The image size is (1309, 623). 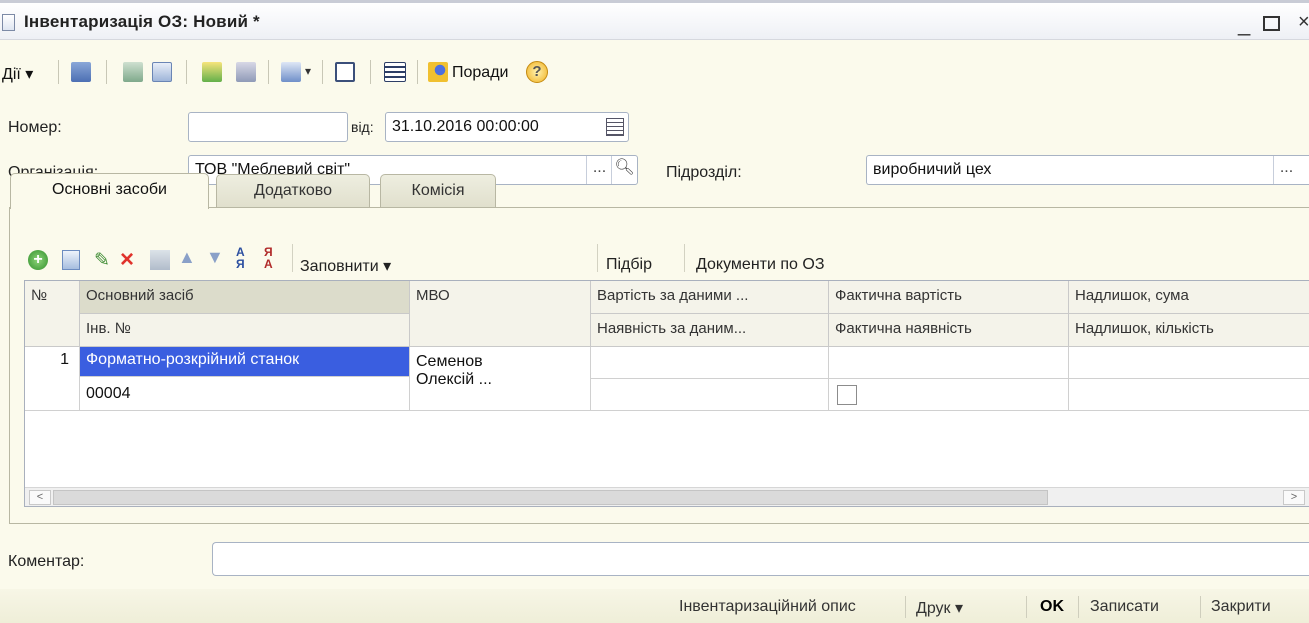 I want to click on date-field: 31.10.2016 00:00:00, so click(x=507, y=127).